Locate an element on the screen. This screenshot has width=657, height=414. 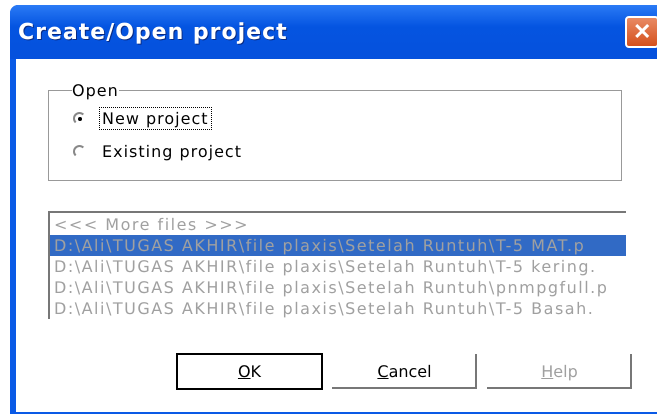
list-item: D:\Ali\TUGAS AKHIR\file plaxis\Setelah Runtuh\T-5 Basah. is located at coordinates (338, 308).